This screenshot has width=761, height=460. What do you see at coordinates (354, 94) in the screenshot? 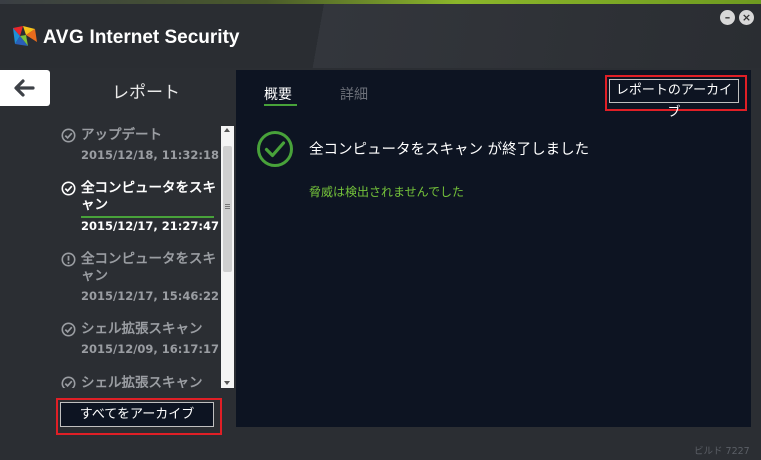
I see `tab-details: 詳細` at bounding box center [354, 94].